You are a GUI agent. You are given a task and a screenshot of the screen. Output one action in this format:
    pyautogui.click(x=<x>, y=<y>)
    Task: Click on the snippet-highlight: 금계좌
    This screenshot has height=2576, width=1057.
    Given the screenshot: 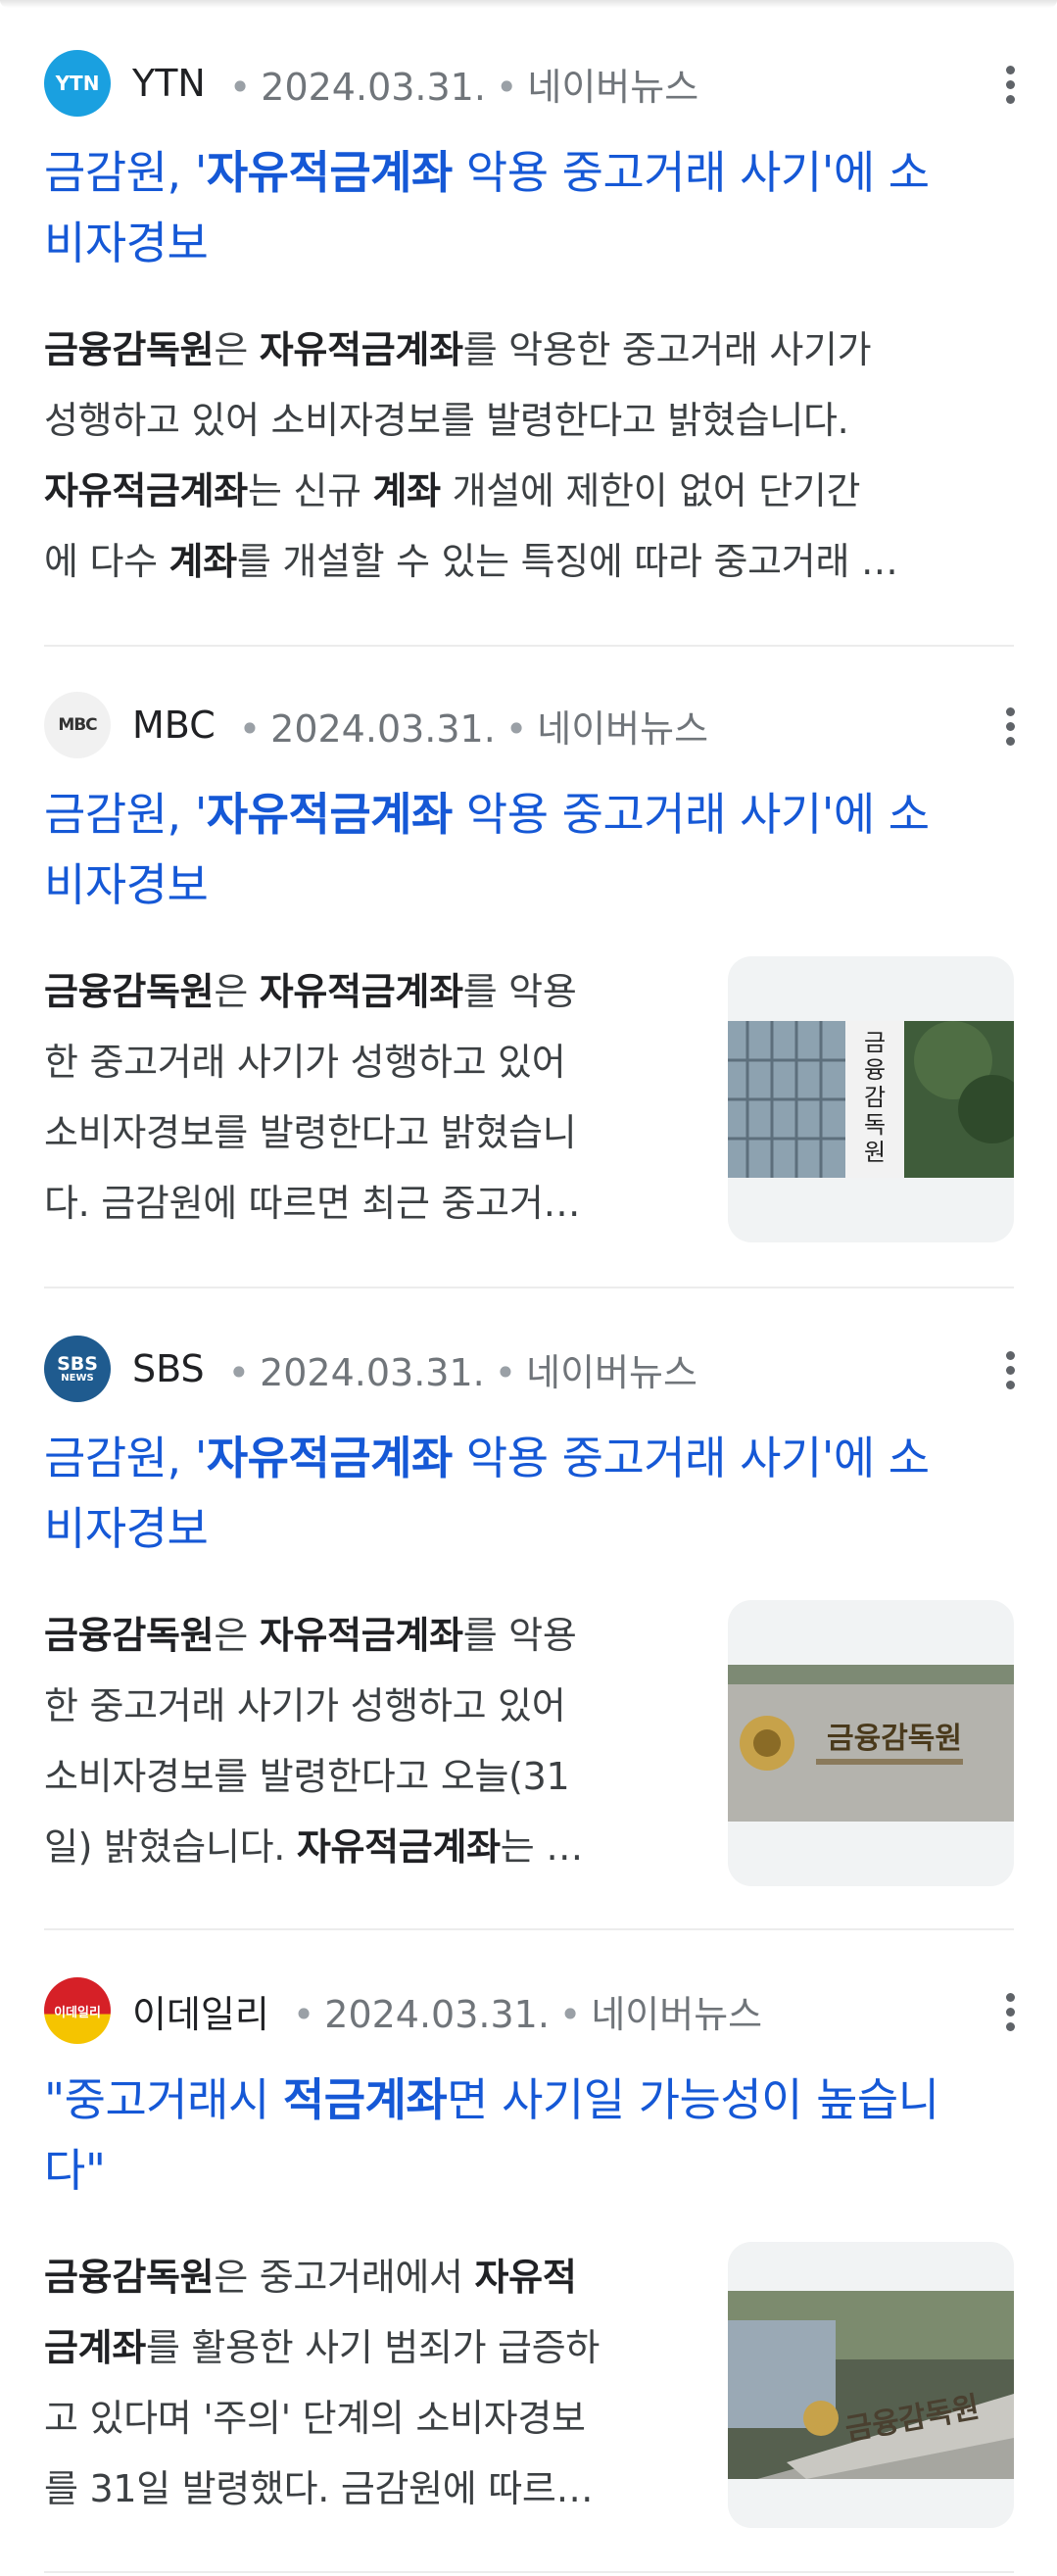 What is the action you would take?
    pyautogui.click(x=95, y=2347)
    